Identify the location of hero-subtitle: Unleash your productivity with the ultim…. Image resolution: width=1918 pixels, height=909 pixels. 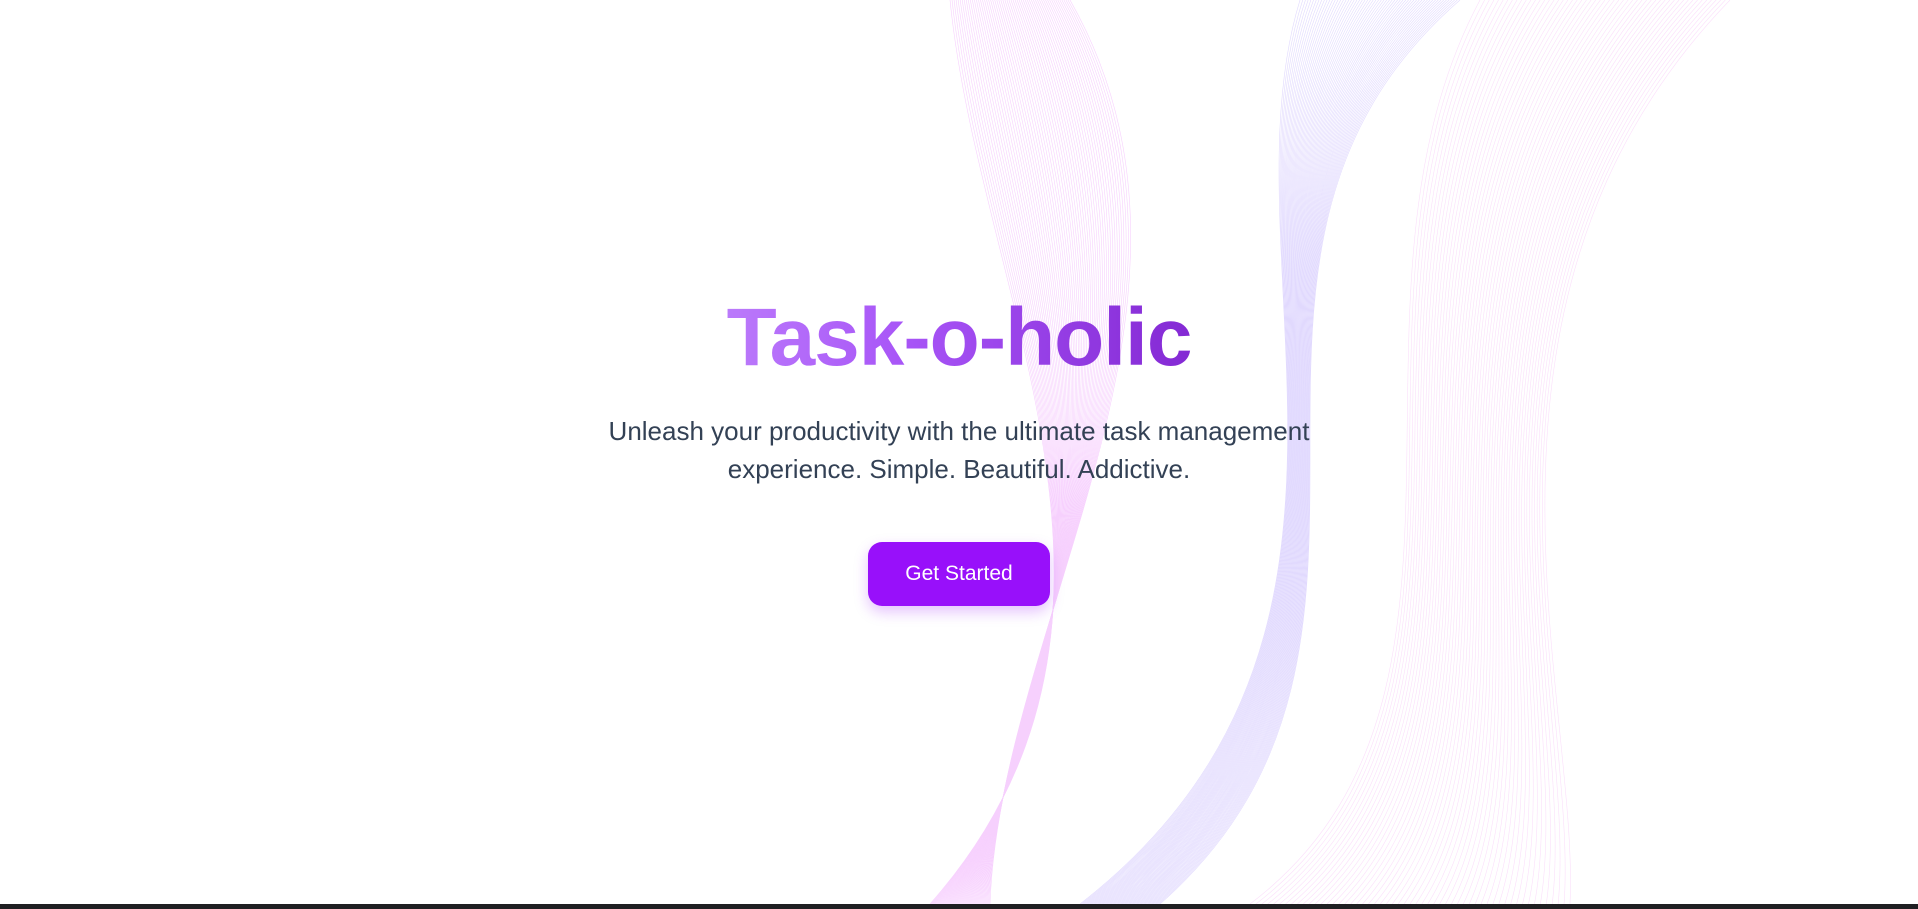
(959, 450).